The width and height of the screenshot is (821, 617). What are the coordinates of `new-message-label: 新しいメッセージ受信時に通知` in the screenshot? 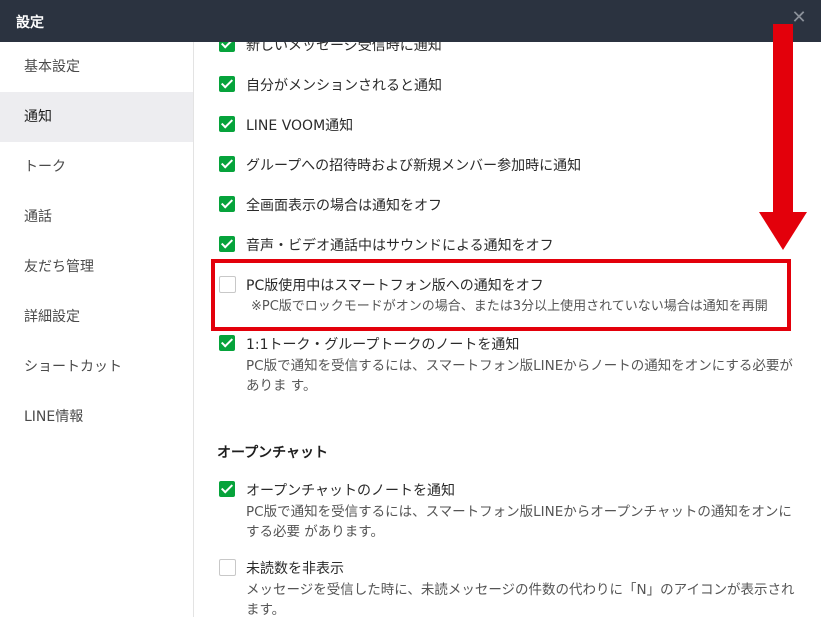 It's located at (344, 48).